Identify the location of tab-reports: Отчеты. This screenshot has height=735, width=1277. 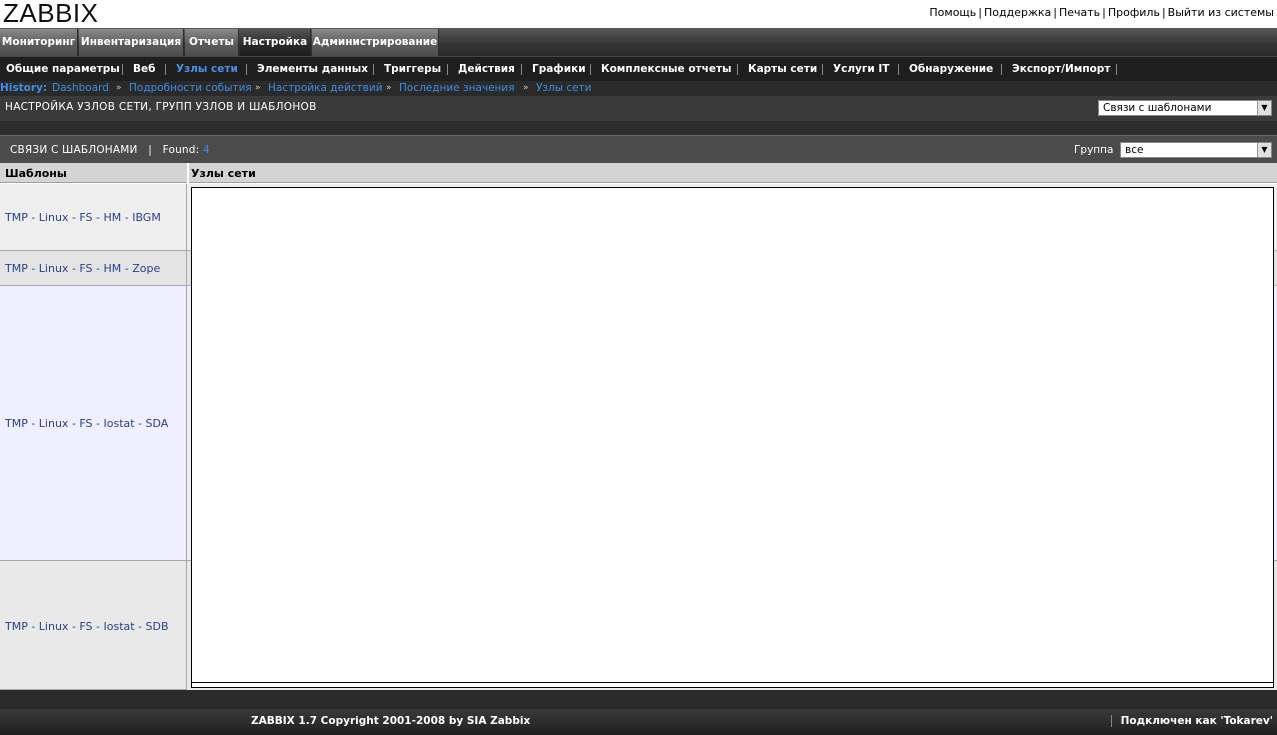
(212, 42).